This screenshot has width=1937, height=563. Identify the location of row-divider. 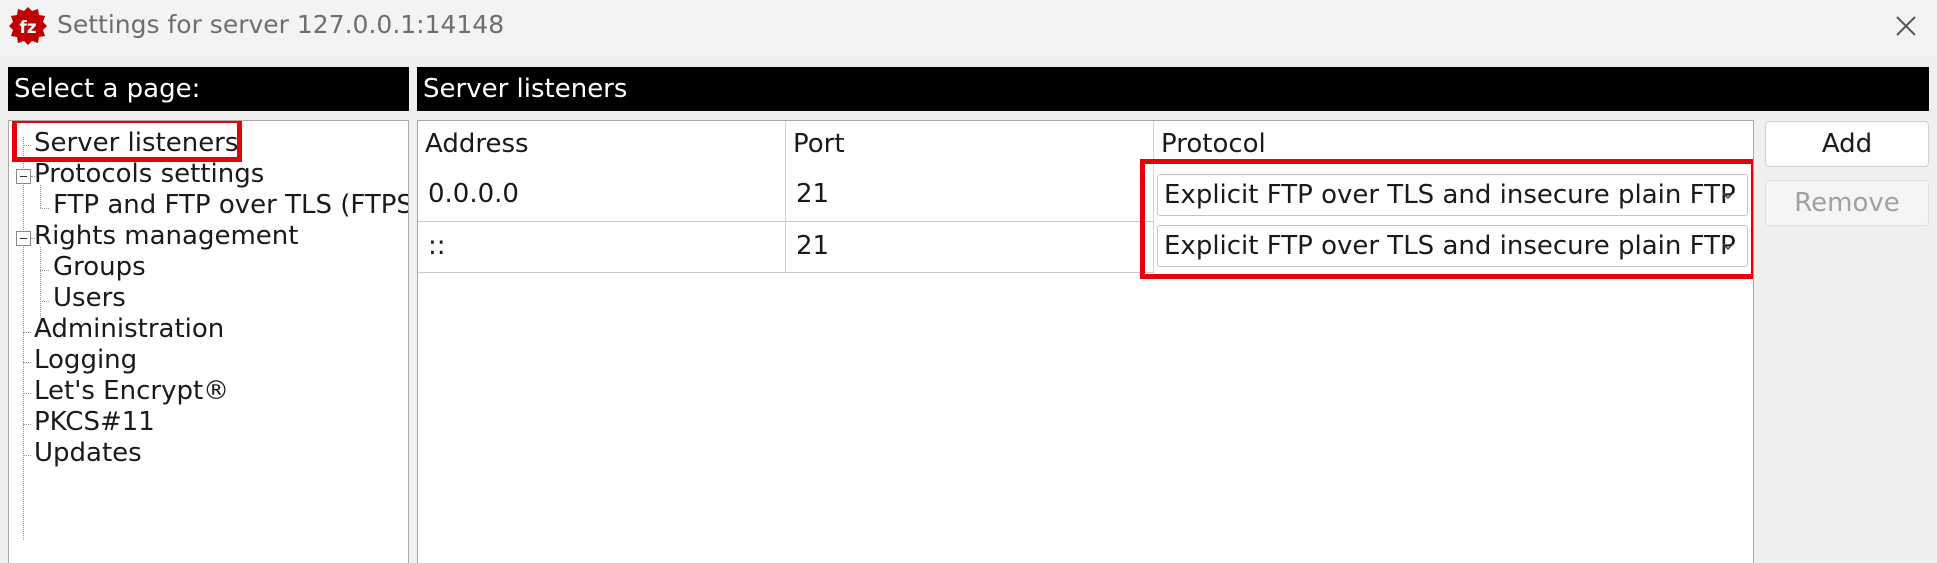
(786, 272).